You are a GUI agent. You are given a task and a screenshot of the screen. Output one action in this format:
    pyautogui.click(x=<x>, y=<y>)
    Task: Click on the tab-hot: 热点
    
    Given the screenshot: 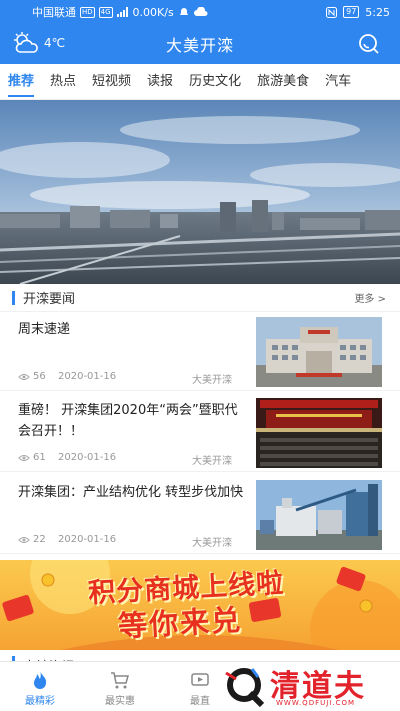 What is the action you would take?
    pyautogui.click(x=63, y=81)
    